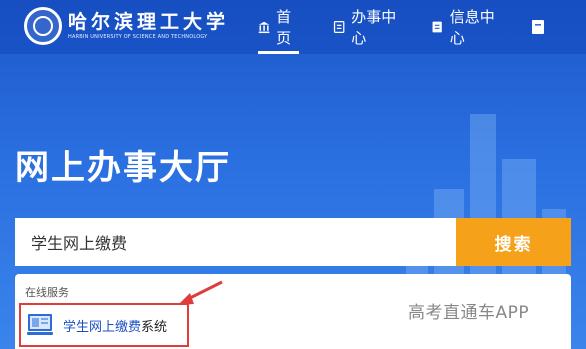 Image resolution: width=586 pixels, height=349 pixels. What do you see at coordinates (469, 313) in the screenshot?
I see `watermark-text: 高考直通车APP` at bounding box center [469, 313].